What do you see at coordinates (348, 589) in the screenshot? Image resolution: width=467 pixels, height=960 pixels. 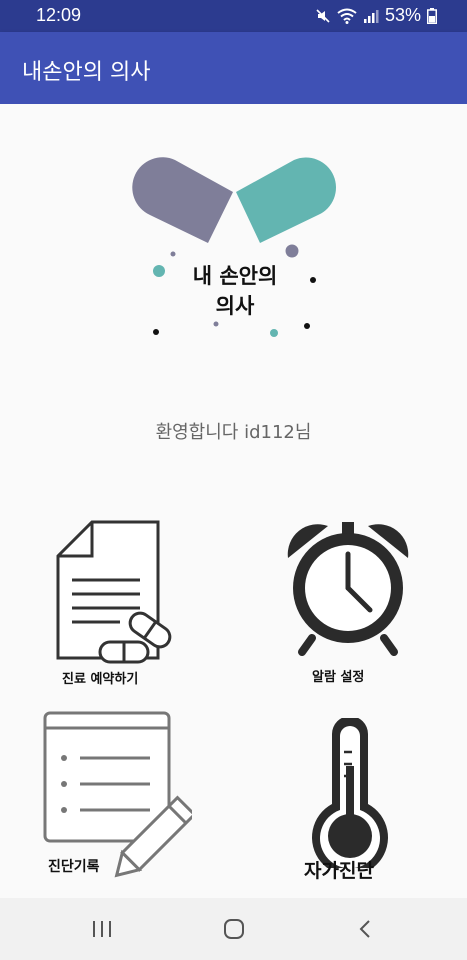 I see `alarm-clock-icon` at bounding box center [348, 589].